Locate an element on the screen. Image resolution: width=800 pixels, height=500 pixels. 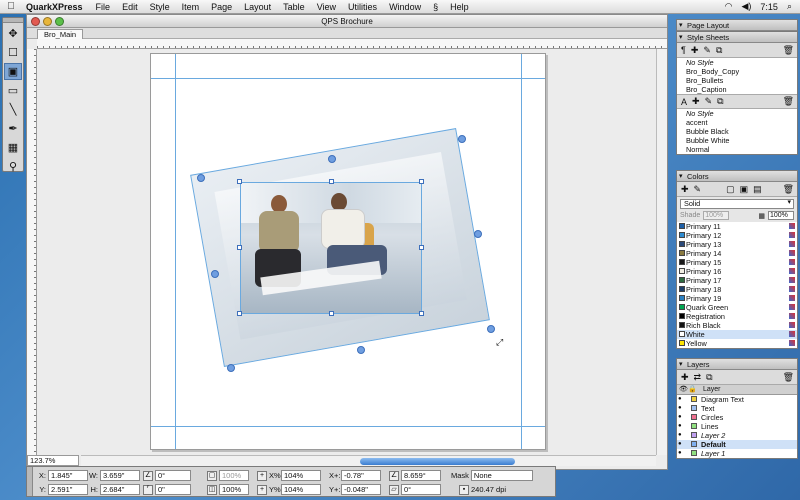
menu-utilities: Utilities is located at coordinates (362, 7).